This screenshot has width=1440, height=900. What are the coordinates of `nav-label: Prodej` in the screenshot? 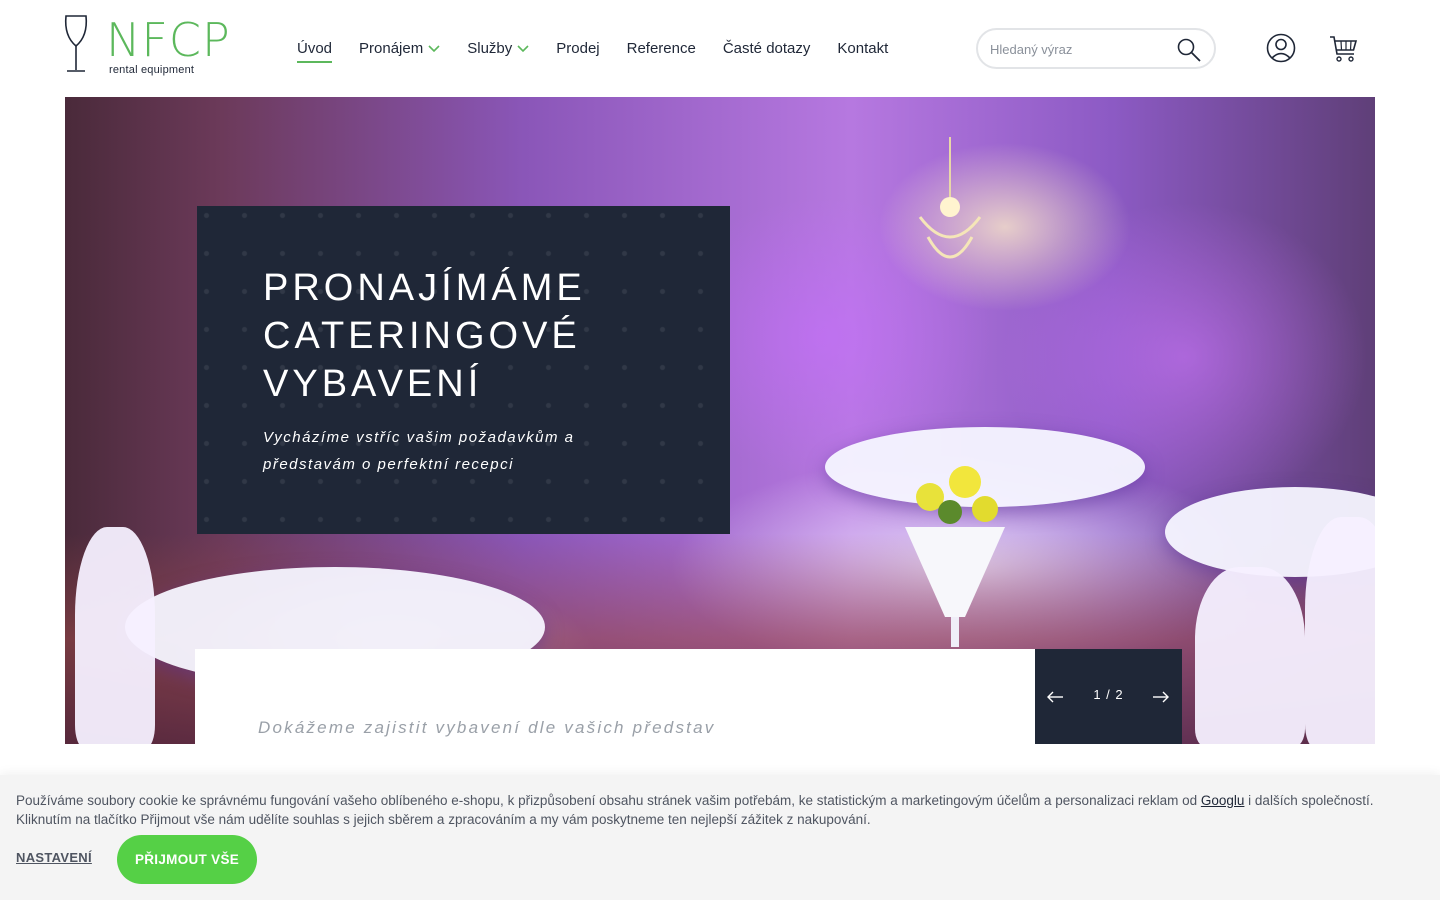 It's located at (578, 48).